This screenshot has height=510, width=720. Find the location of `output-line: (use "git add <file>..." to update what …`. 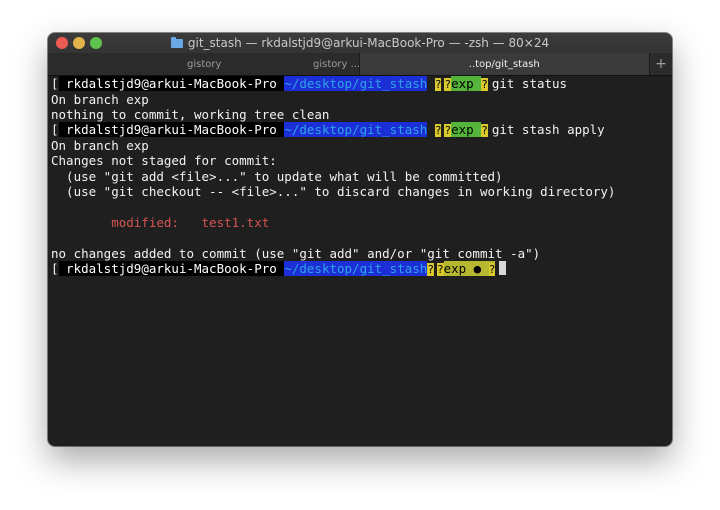

output-line: (use "git add <file>..." to update what … is located at coordinates (277, 176).